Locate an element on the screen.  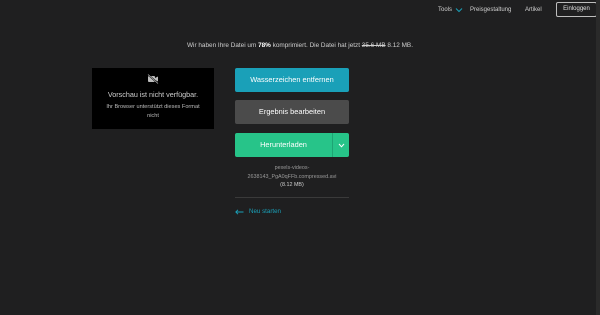
nav-tools-label: Tools is located at coordinates (445, 10).